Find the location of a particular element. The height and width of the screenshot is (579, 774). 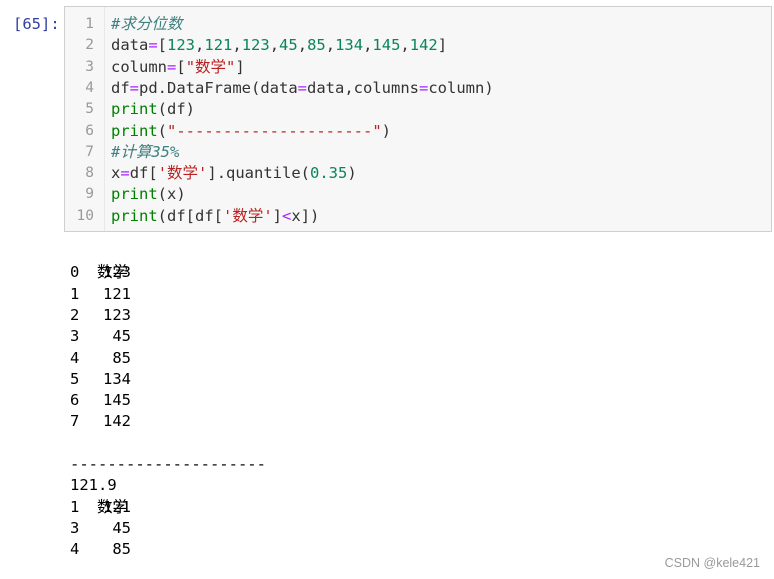

code-token: 0.35 is located at coordinates (329, 173).